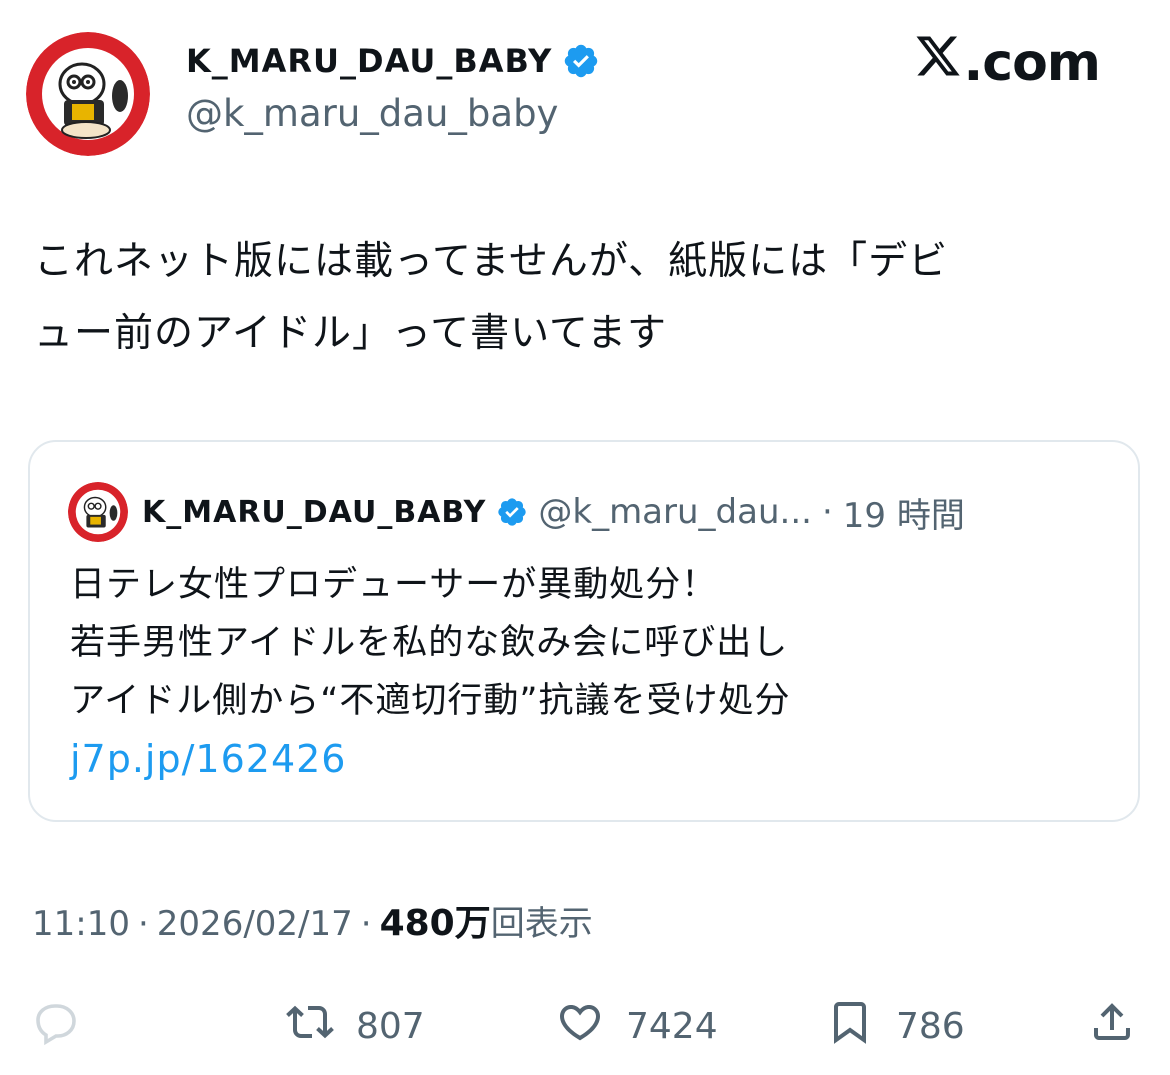  I want to click on share-icon, so click(1112, 1026).